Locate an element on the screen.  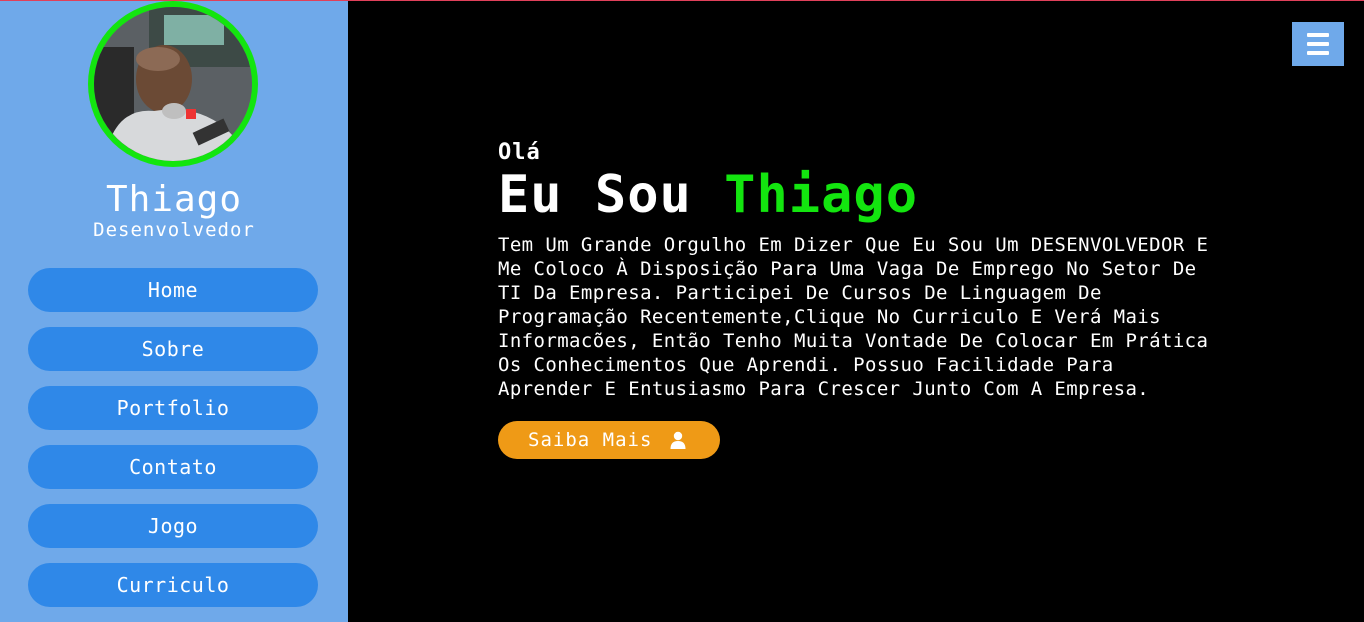
user-icon is located at coordinates (678, 440).